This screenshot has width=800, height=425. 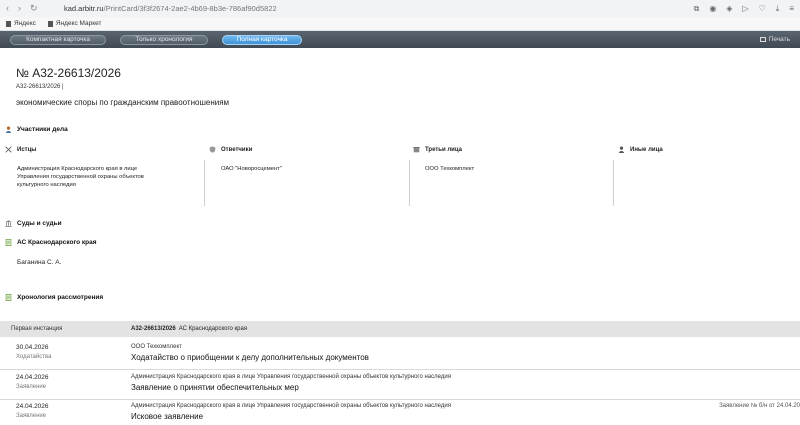 I want to click on building-icon, so click(x=416, y=150).